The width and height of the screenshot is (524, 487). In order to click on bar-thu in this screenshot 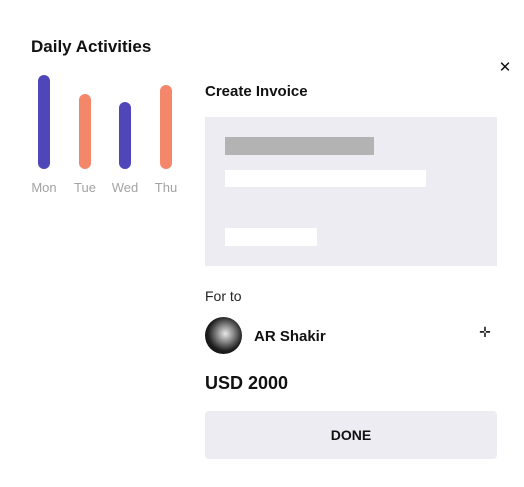, I will do `click(166, 127)`.